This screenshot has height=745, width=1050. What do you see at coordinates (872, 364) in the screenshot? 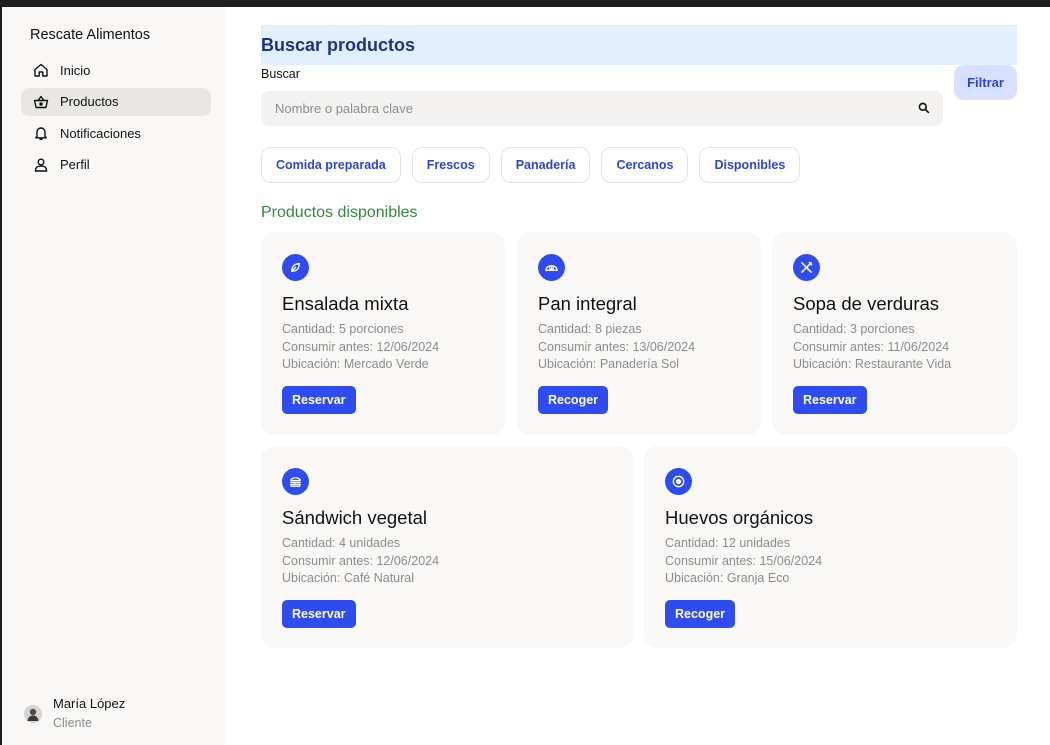
I see `product-location: Ubicación: Restaurante Vida` at bounding box center [872, 364].